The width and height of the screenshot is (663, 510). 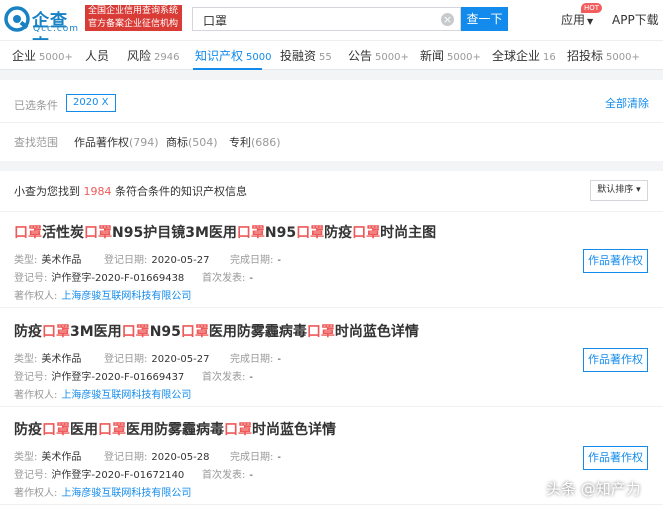 I want to click on clear-search-icon: ×, so click(x=447, y=19).